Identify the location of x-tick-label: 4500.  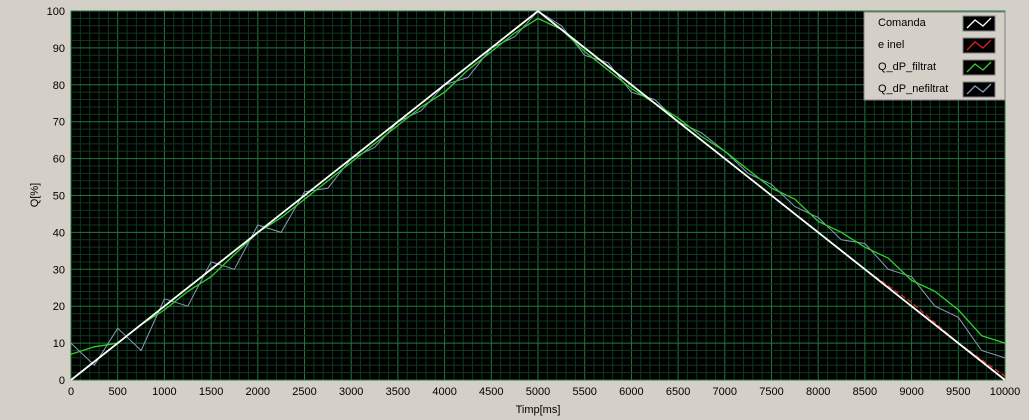
(491, 392).